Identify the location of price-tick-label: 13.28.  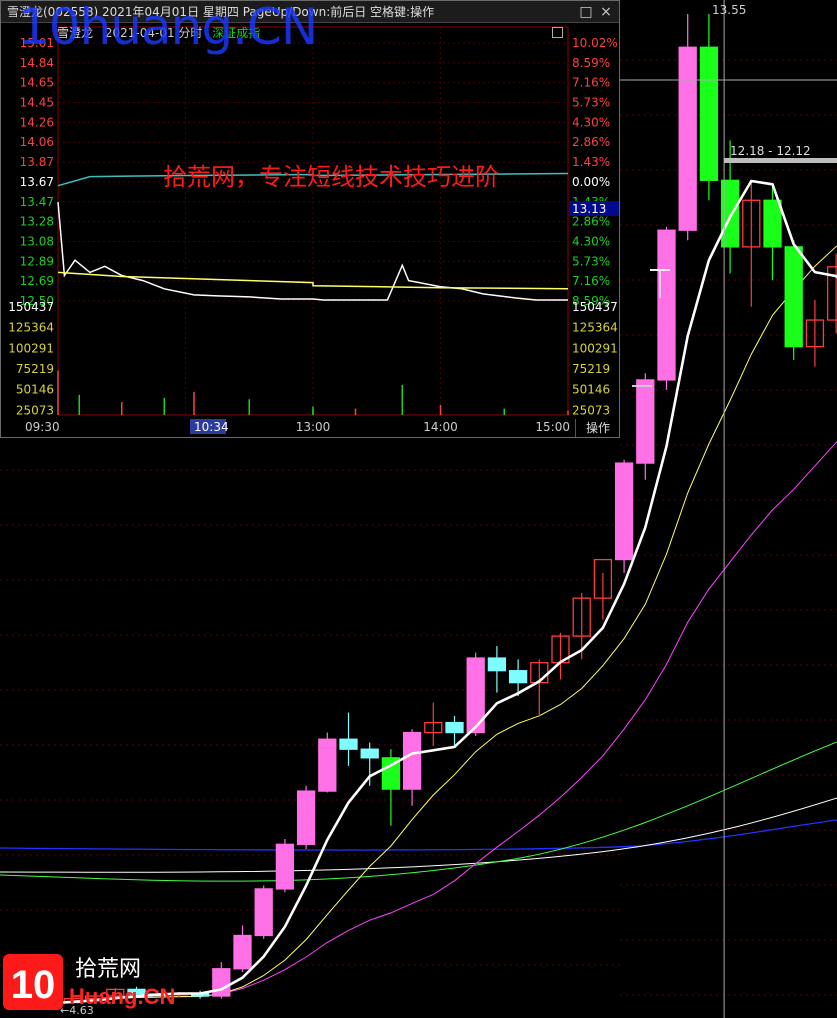
(37, 222).